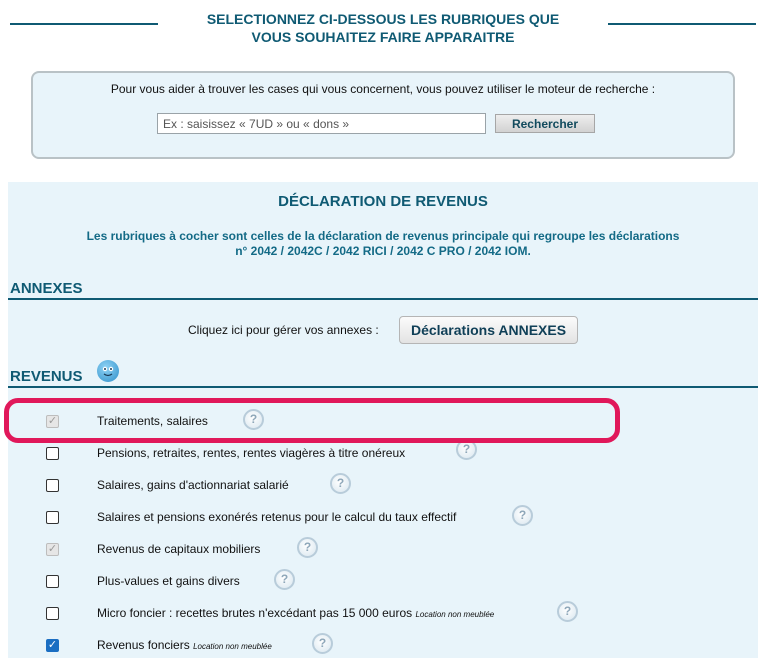 This screenshot has height=658, width=762. What do you see at coordinates (283, 330) in the screenshot?
I see `annexes-prompt: Cliquez ici pour gérer vos annexes :` at bounding box center [283, 330].